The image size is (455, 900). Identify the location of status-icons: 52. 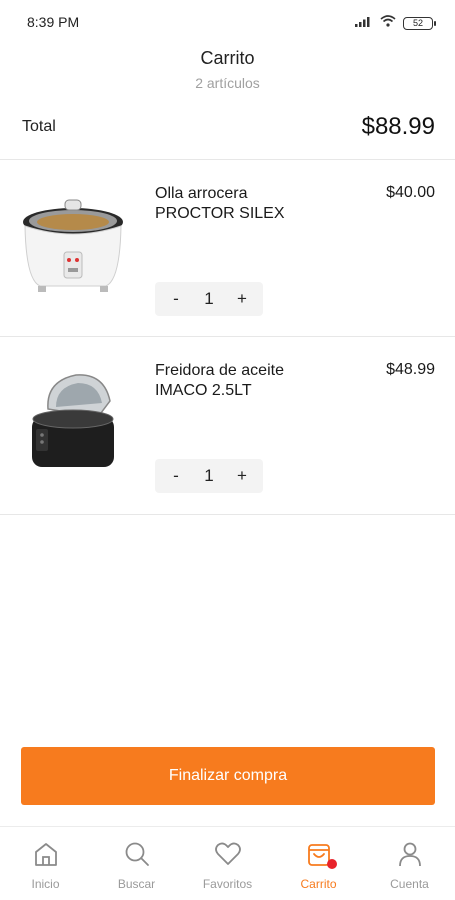
(395, 23).